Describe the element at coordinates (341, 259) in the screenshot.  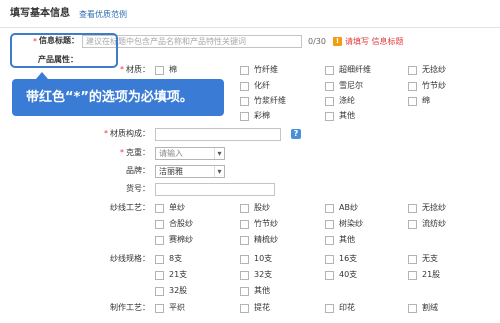
I see `yarn-count-option: 16支` at that location.